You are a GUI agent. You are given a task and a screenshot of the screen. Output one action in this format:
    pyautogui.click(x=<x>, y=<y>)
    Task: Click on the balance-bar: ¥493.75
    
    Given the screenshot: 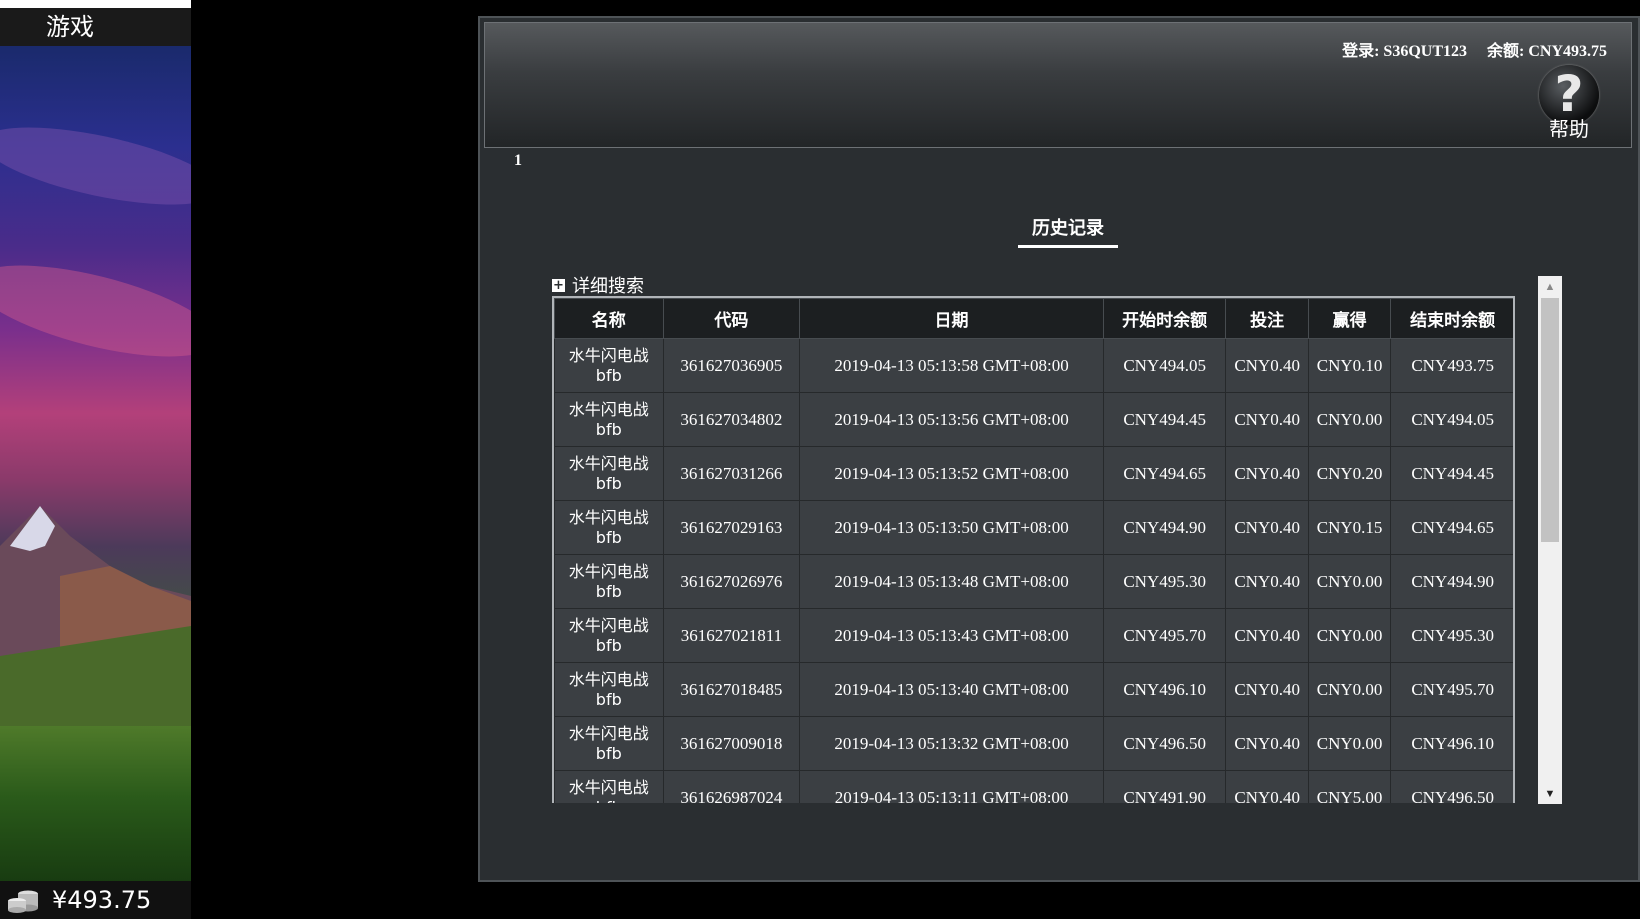 What is the action you would take?
    pyautogui.click(x=95, y=900)
    